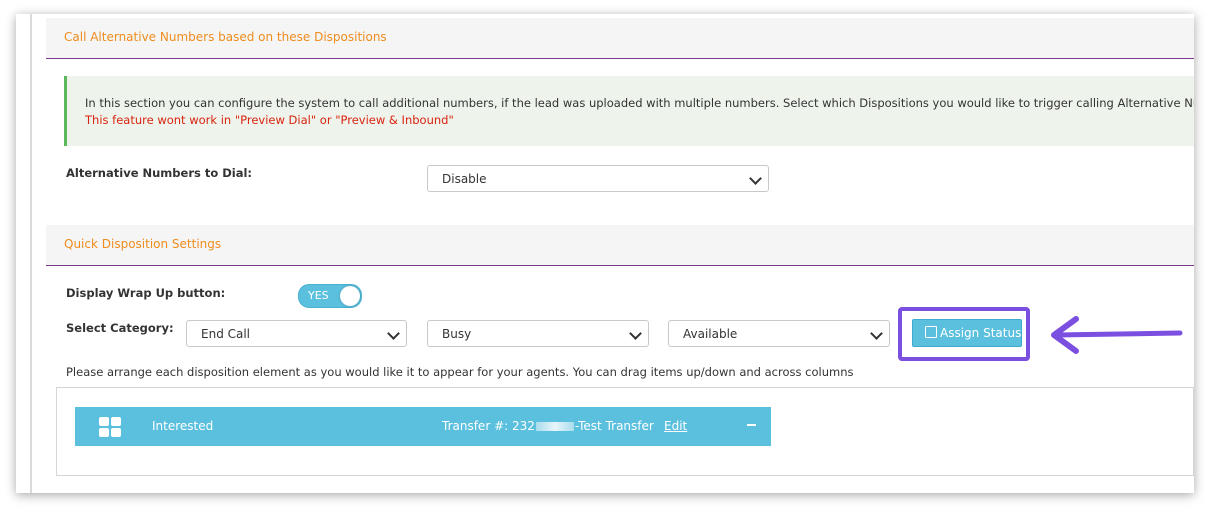  I want to click on section-header-quick-disposition: Quick Disposition Settings, so click(620, 245).